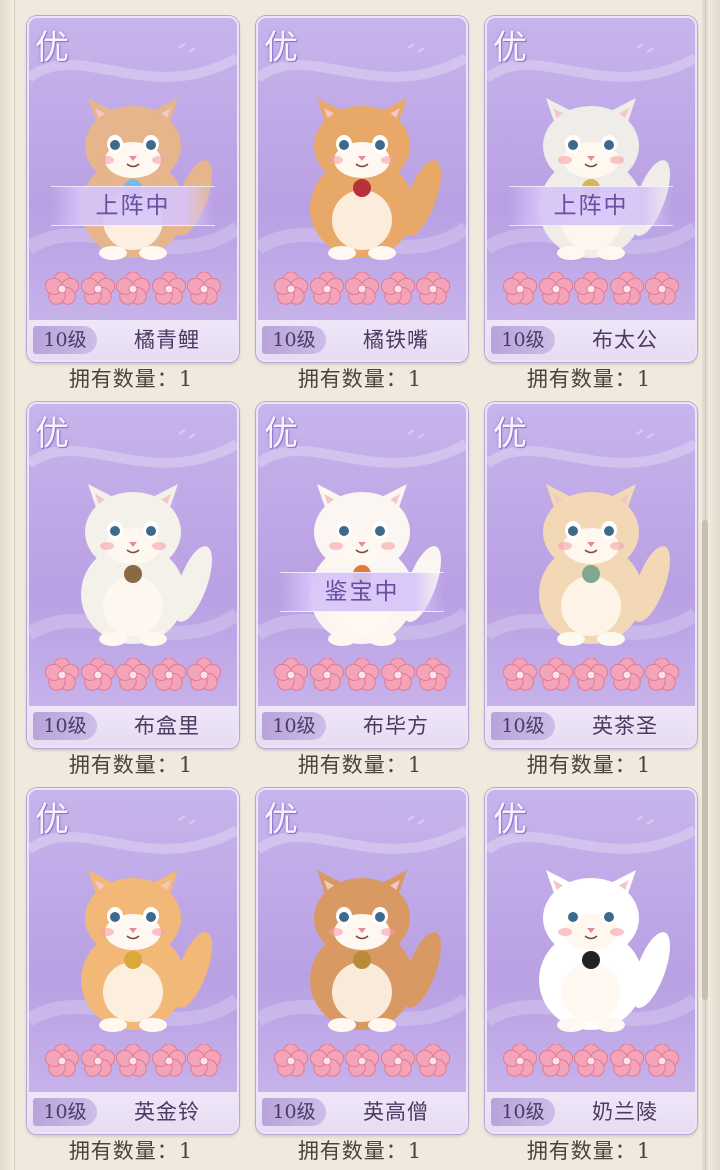  Describe the element at coordinates (396, 340) in the screenshot. I see `cat-name: 橘铁嘴` at that location.